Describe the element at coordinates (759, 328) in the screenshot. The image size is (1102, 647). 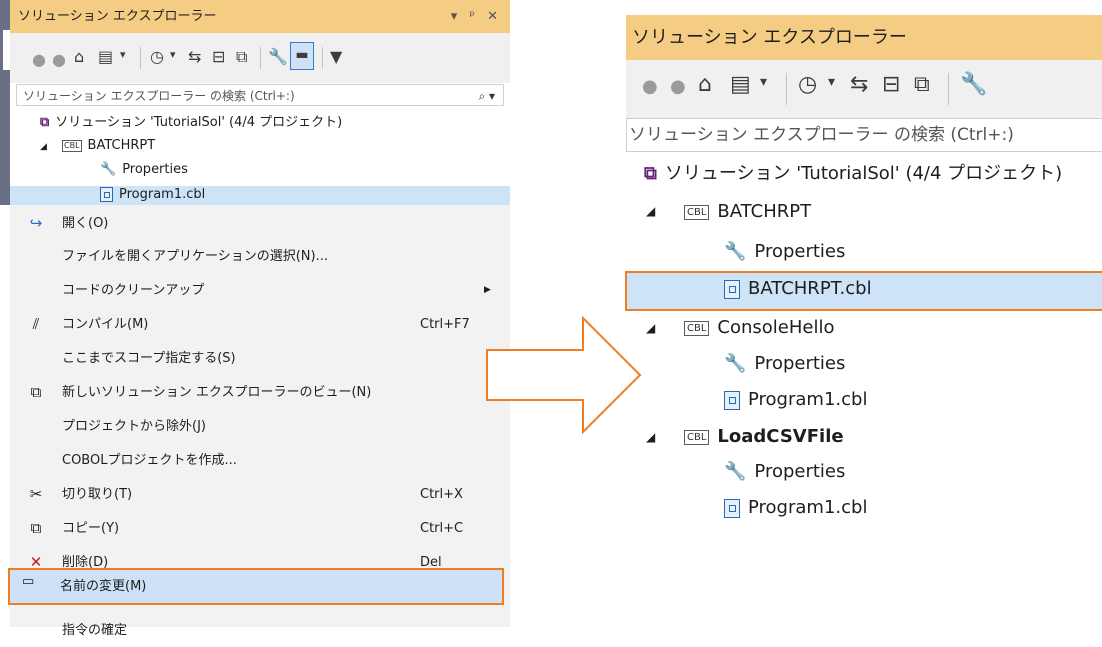
I see `tree-item-project: CBL ConsoleHello` at that location.